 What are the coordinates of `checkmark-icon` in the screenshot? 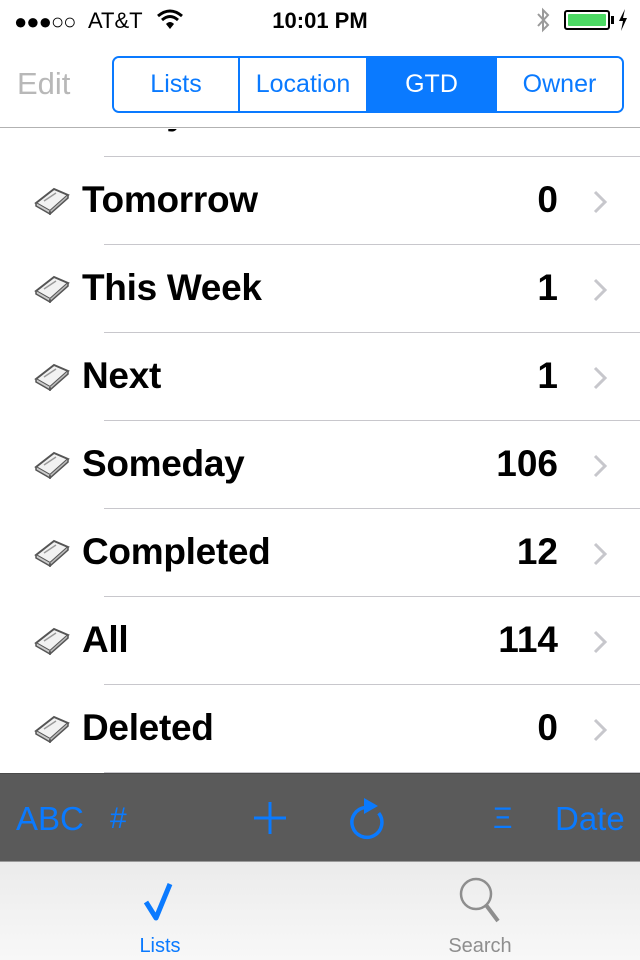 It's located at (158, 902).